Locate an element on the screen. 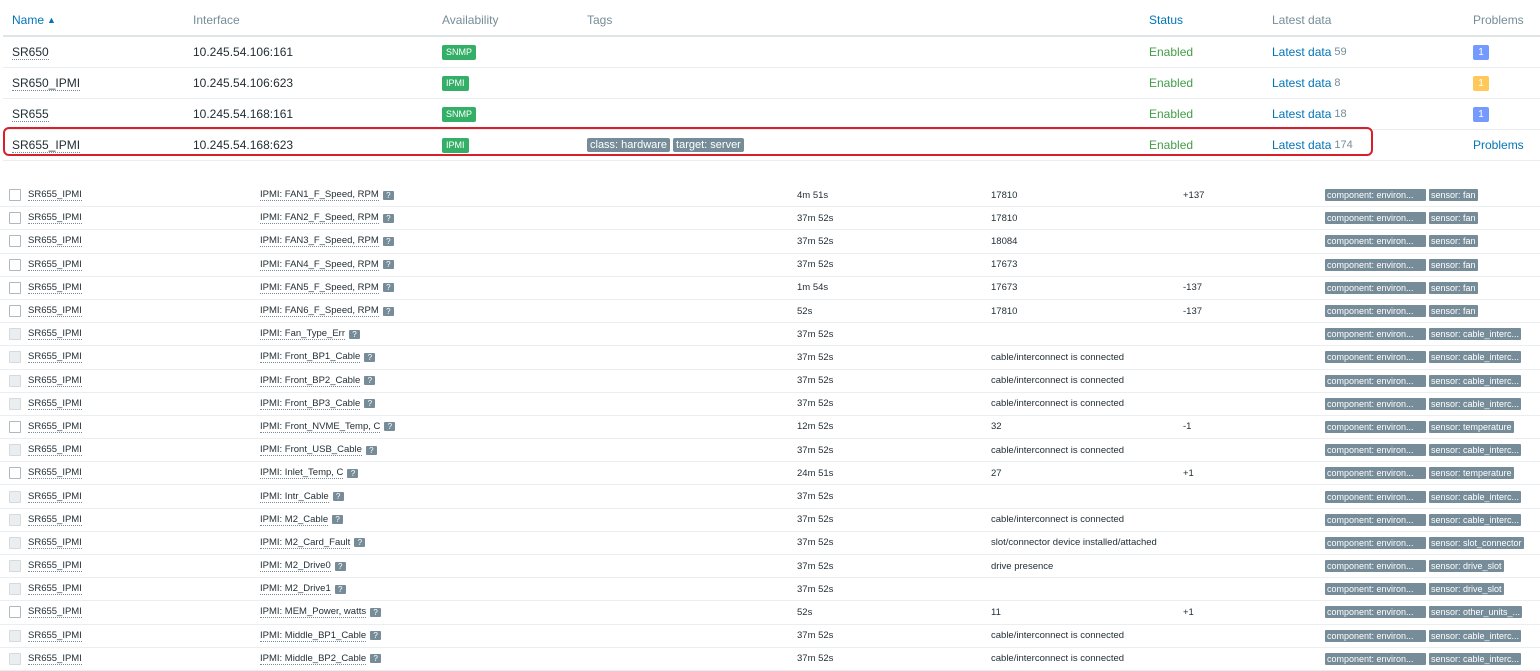  item-name-link: IPMI: Front_BP3_Cable is located at coordinates (310, 404).